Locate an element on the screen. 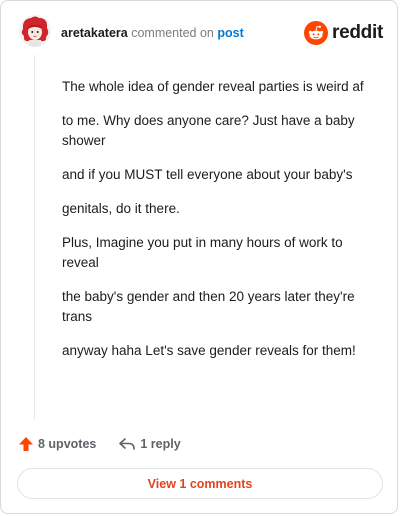 This screenshot has height=516, width=400. view-comments-button: View 1 comments is located at coordinates (200, 483).